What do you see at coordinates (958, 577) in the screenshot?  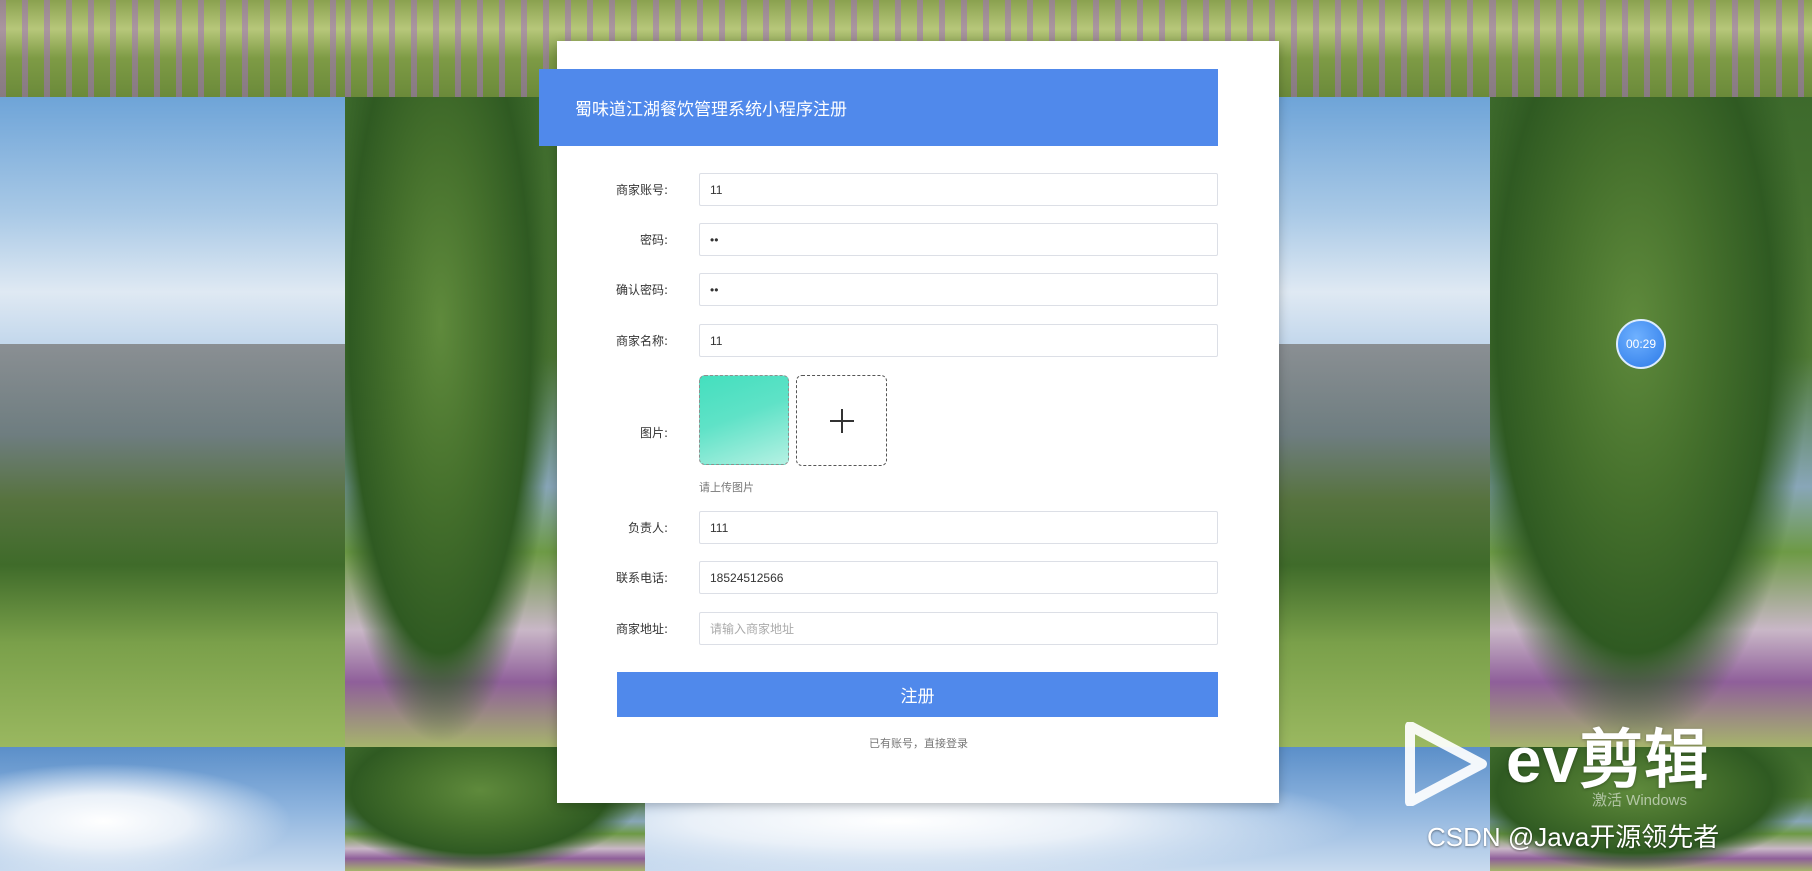 I see `phone-input` at bounding box center [958, 577].